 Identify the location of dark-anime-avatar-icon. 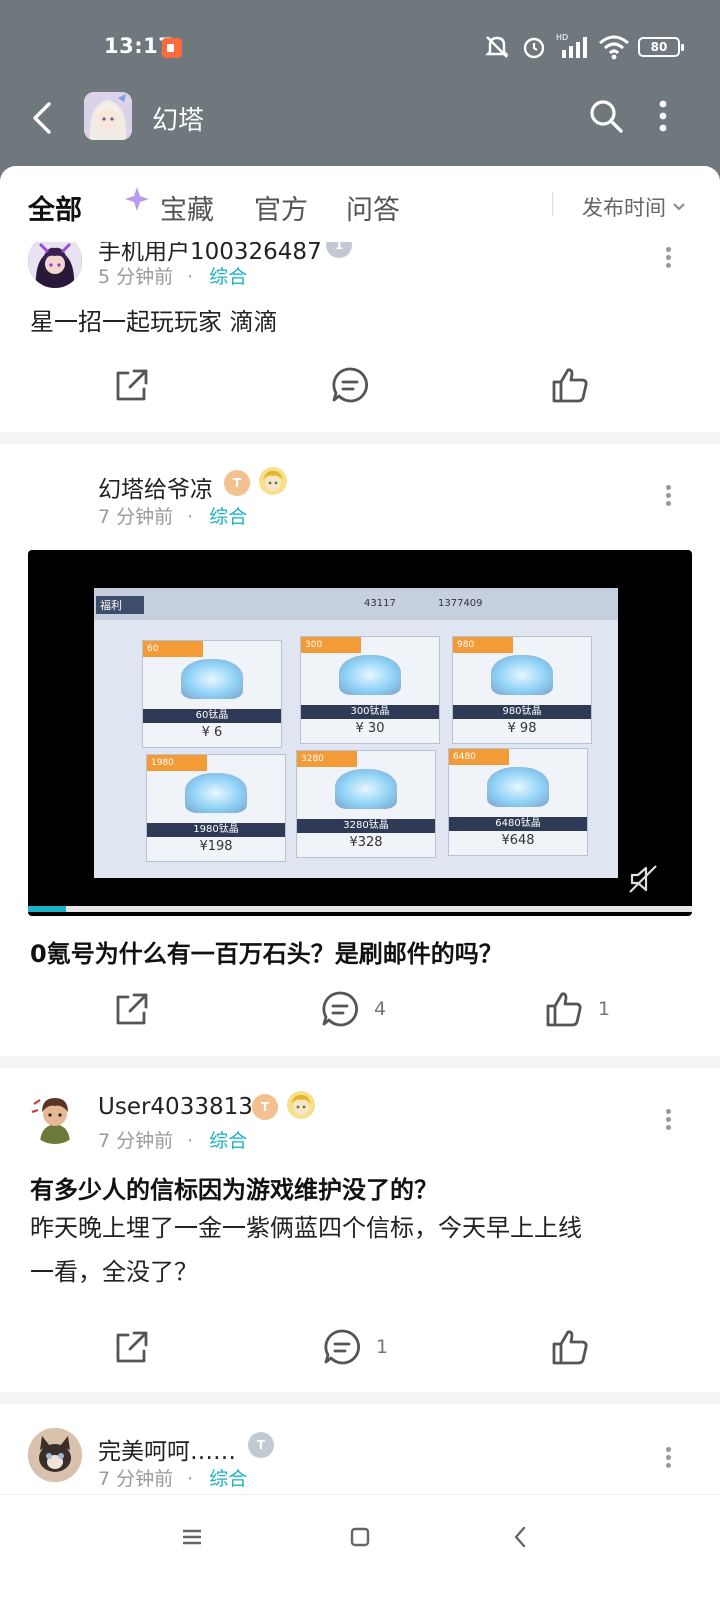
(55, 261).